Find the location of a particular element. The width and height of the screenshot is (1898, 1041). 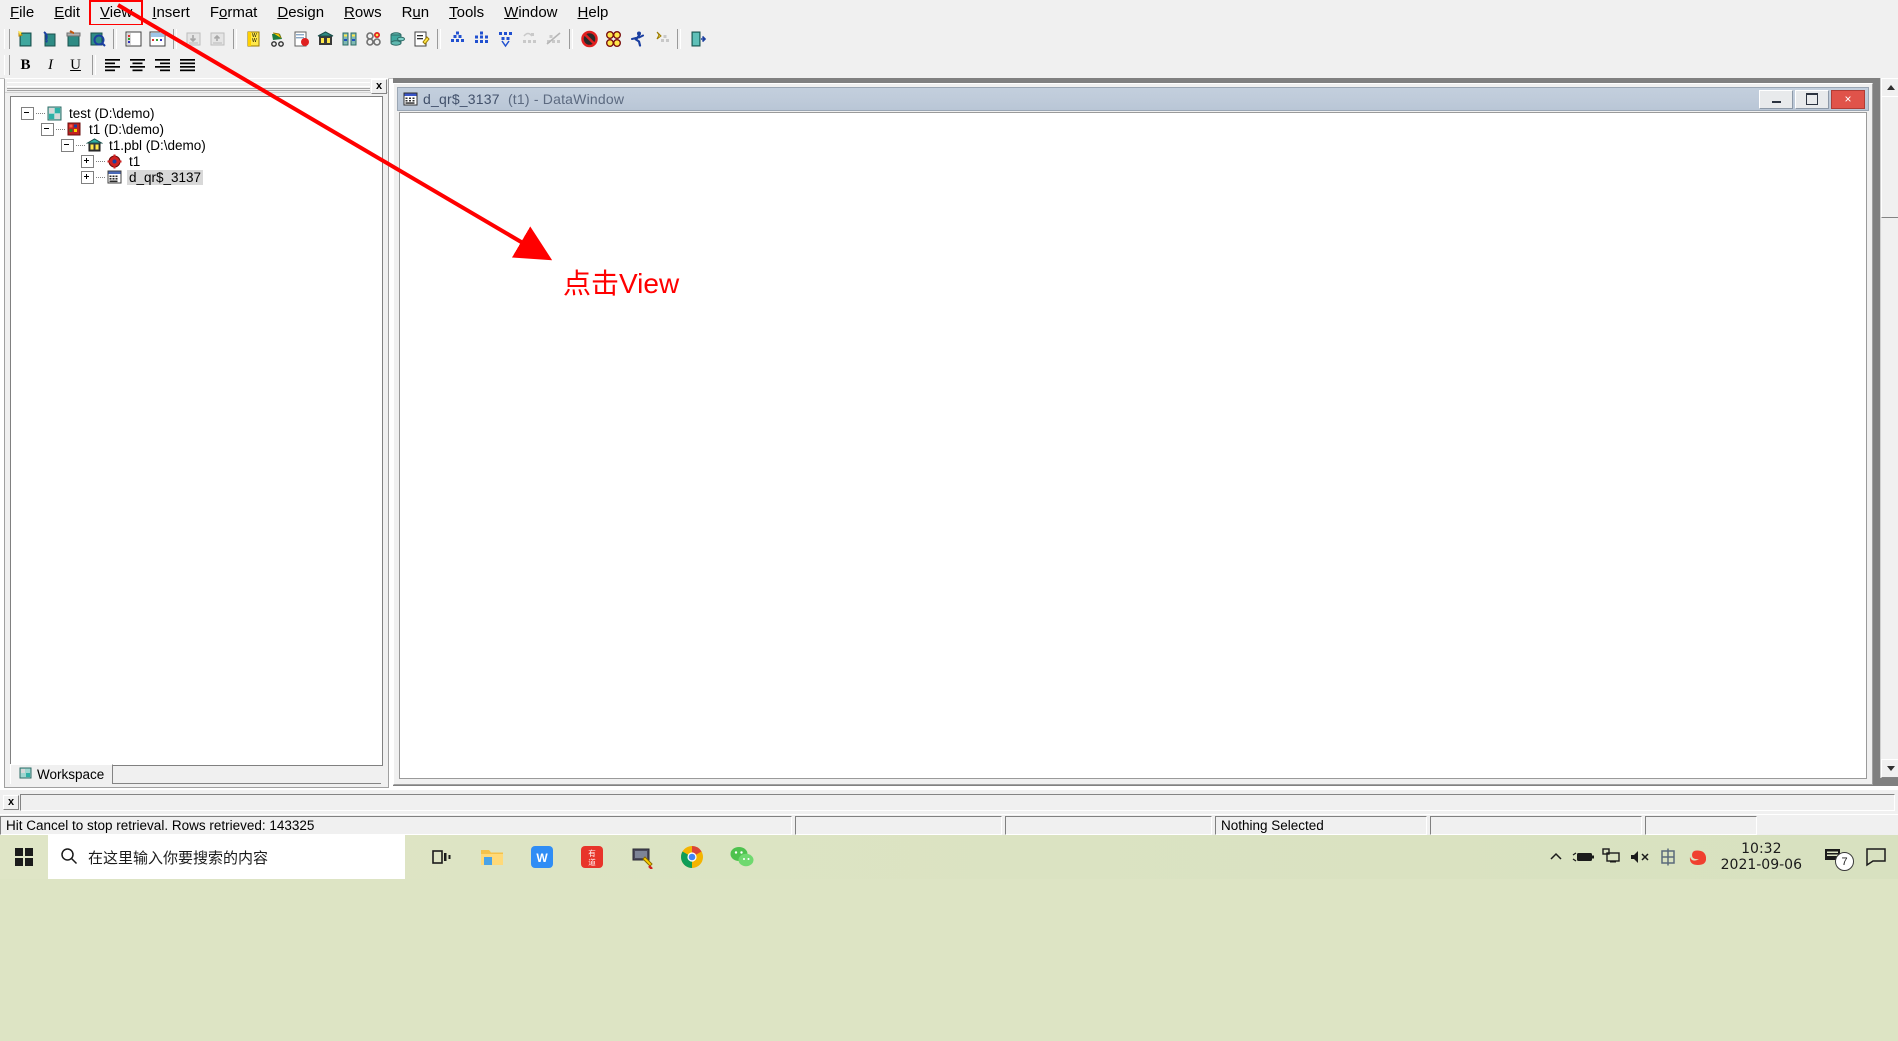

taskbar-clock: 10:32 2021-09-06 is located at coordinates (1761, 857).